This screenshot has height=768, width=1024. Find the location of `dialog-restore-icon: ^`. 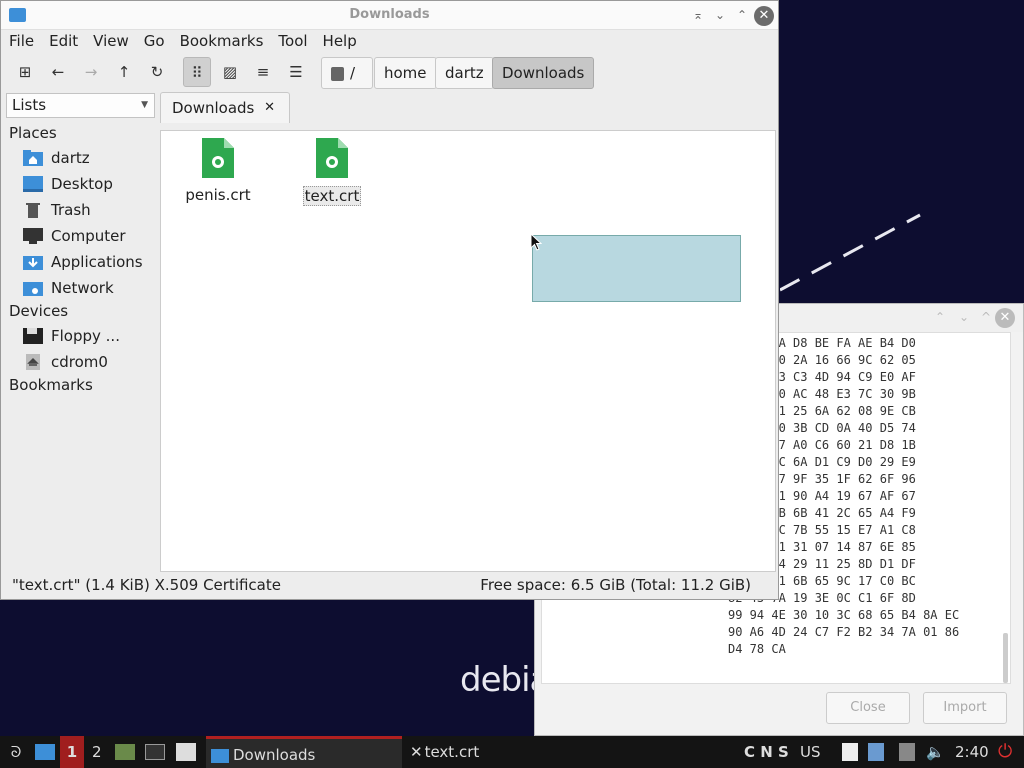

dialog-restore-icon: ^ is located at coordinates (986, 317).